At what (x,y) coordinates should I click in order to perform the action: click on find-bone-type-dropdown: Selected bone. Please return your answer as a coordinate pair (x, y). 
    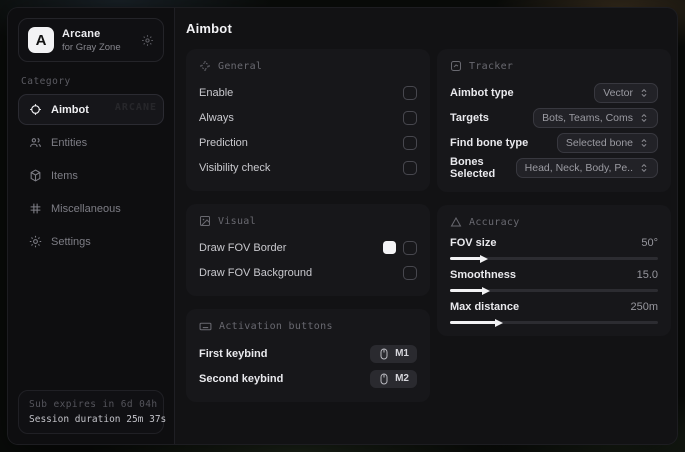
    Looking at the image, I should click on (607, 142).